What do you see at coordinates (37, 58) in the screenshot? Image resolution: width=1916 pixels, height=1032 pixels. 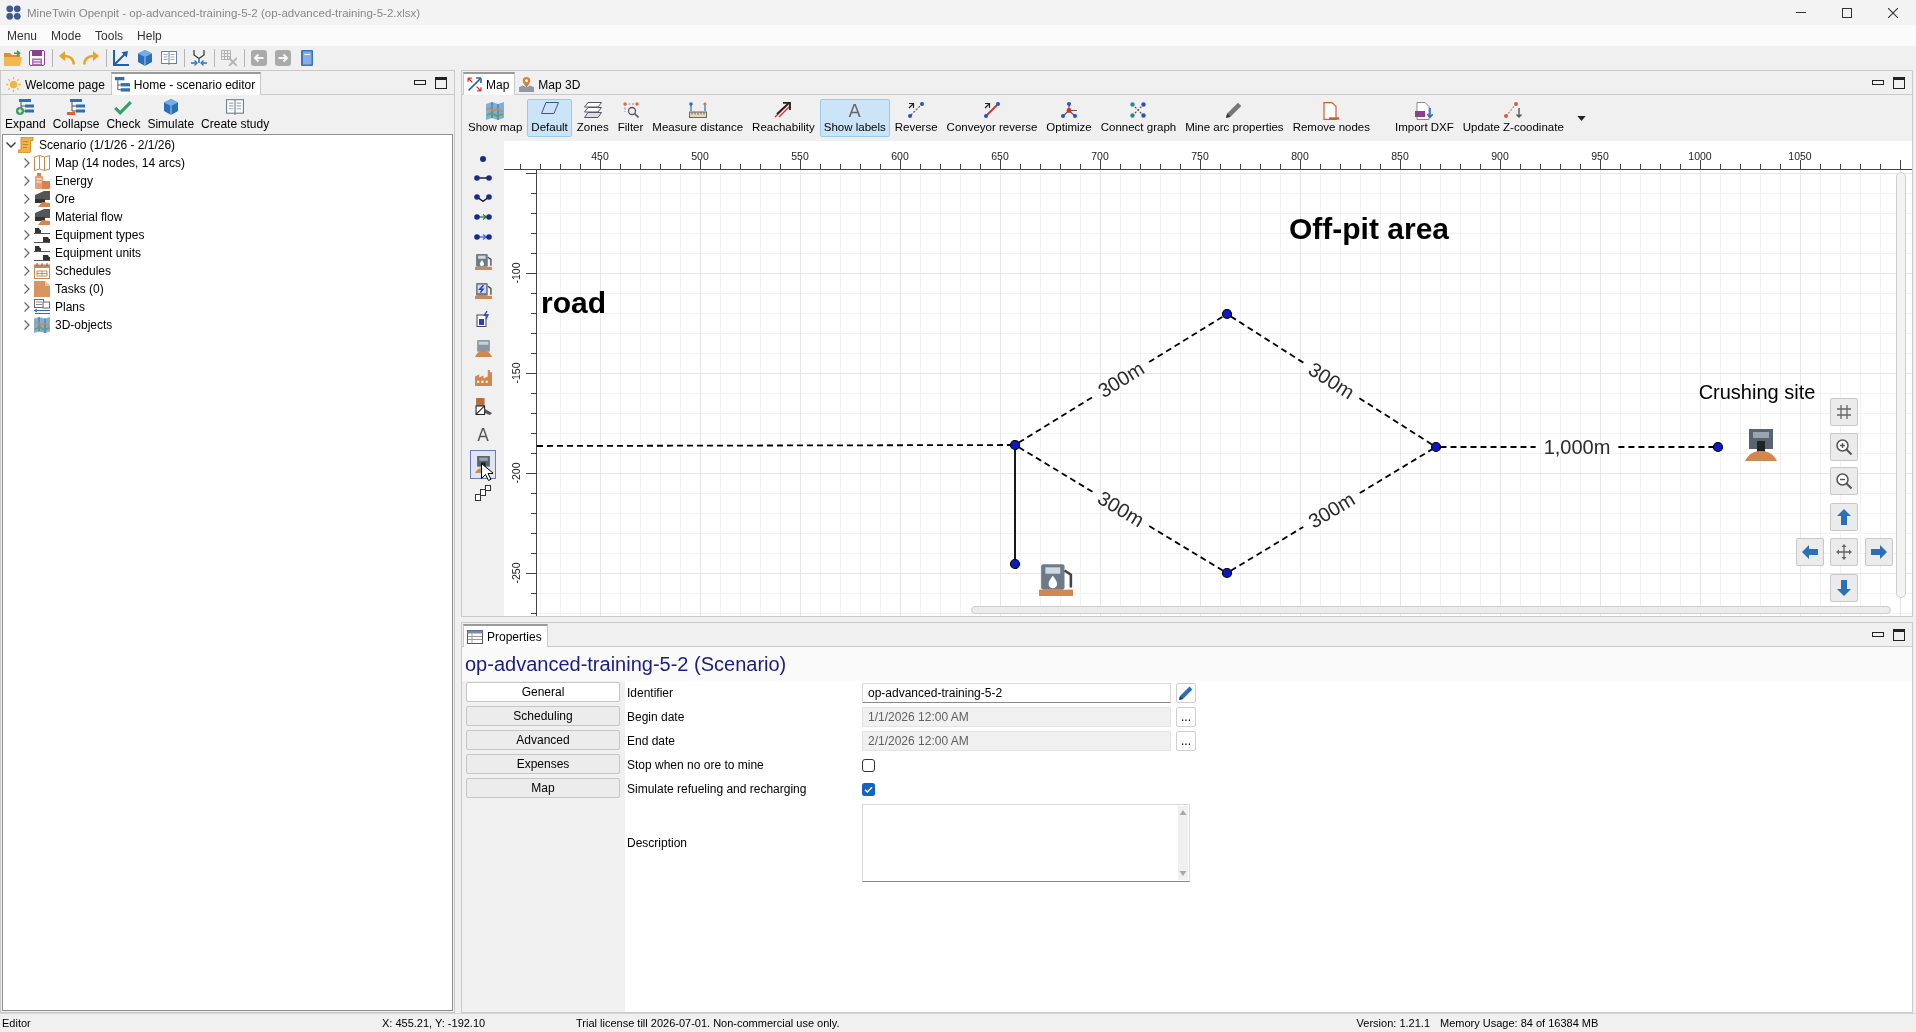 I see `save-button` at bounding box center [37, 58].